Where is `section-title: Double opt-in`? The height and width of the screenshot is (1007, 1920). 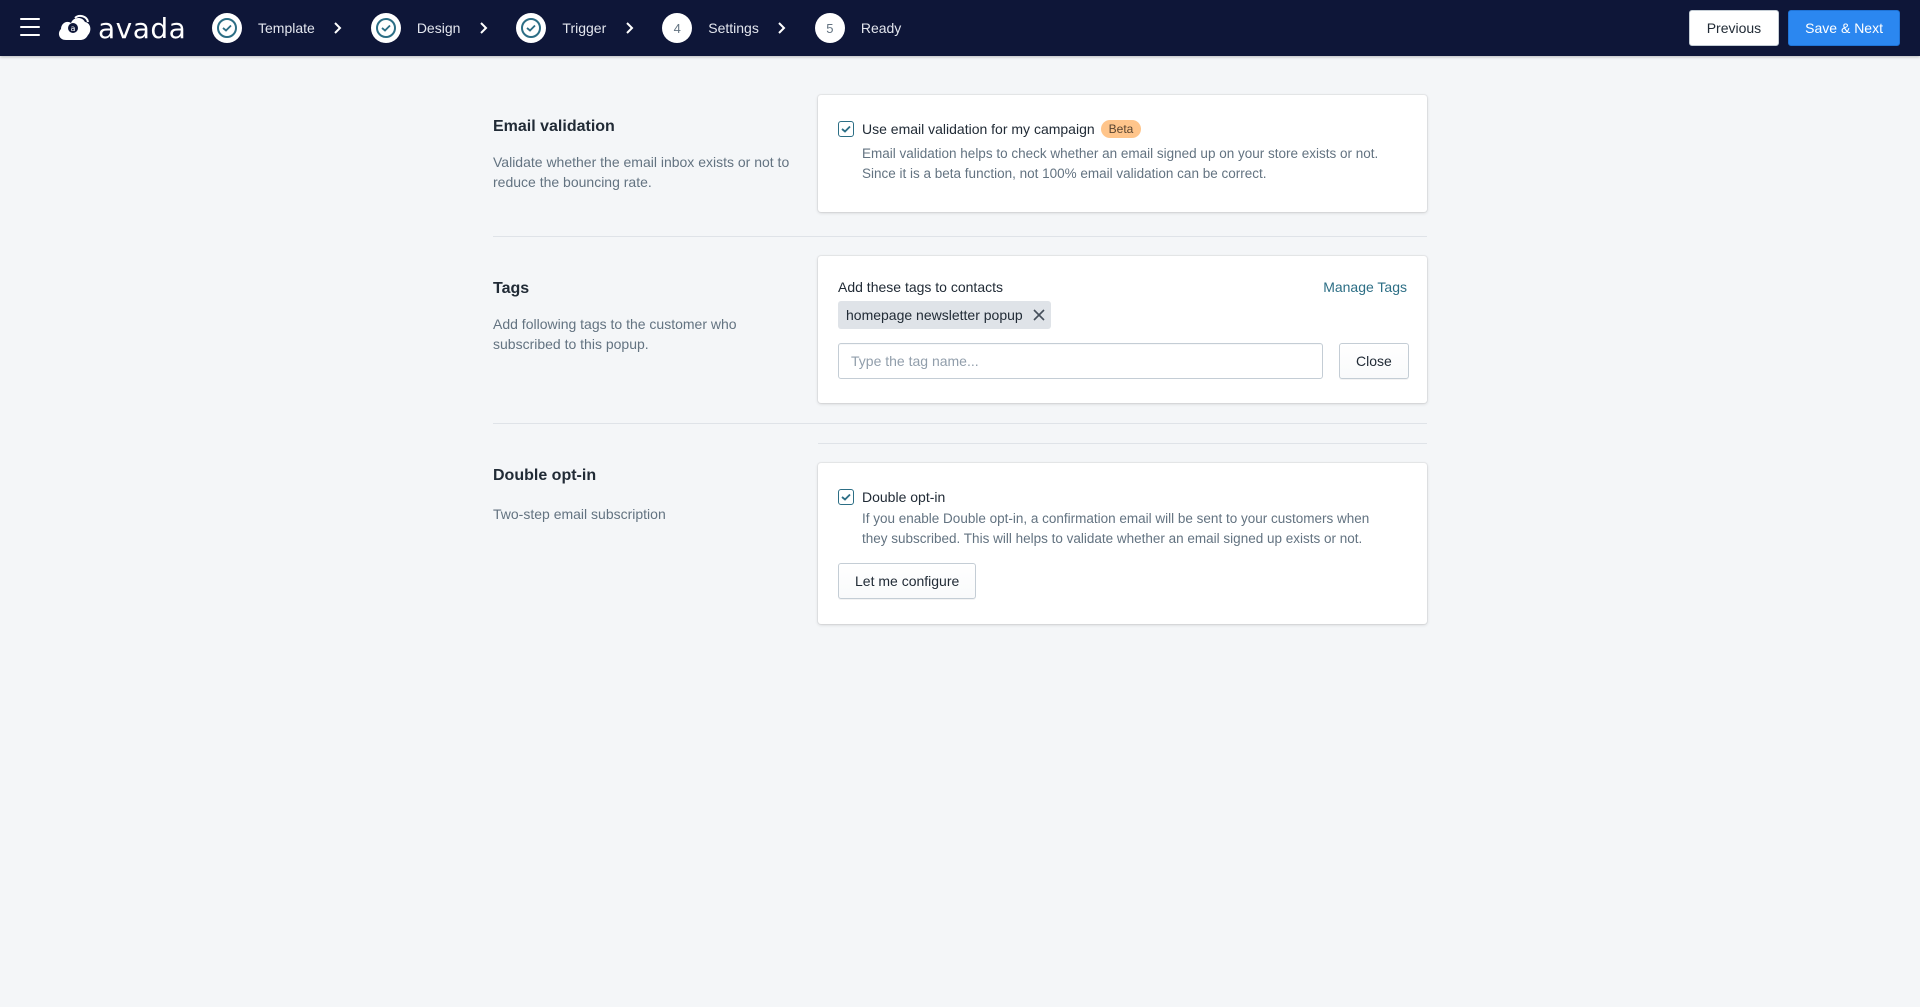
section-title: Double opt-in is located at coordinates (545, 475).